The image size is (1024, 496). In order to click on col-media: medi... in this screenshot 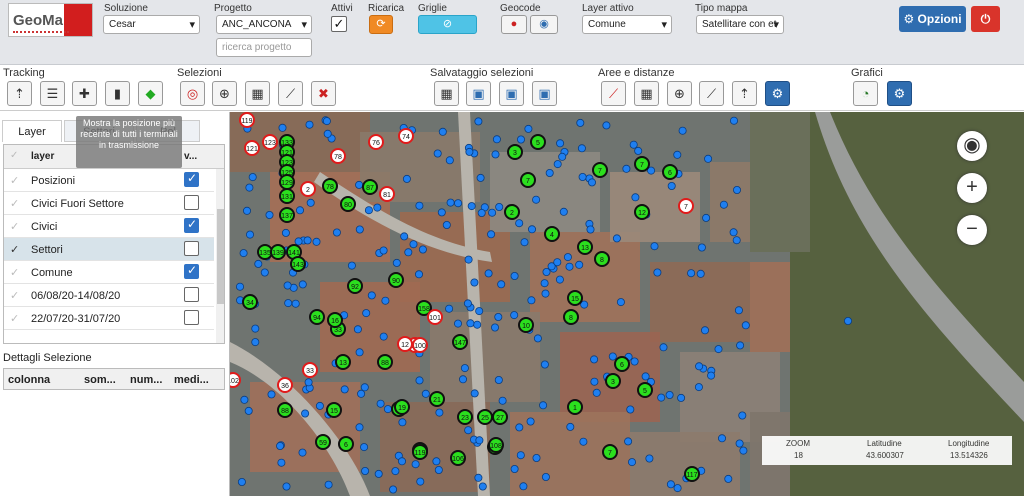, I will do `click(191, 380)`.